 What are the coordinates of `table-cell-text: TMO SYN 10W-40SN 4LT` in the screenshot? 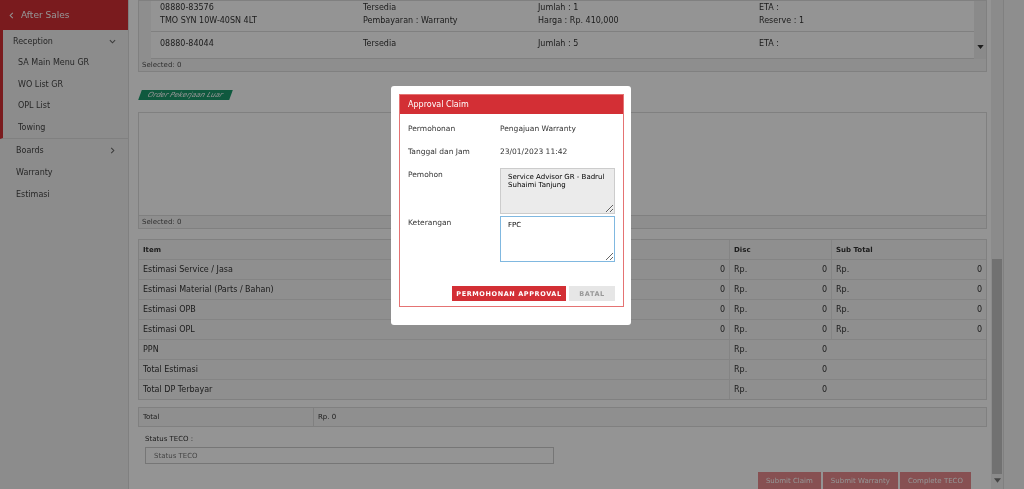 It's located at (209, 20).